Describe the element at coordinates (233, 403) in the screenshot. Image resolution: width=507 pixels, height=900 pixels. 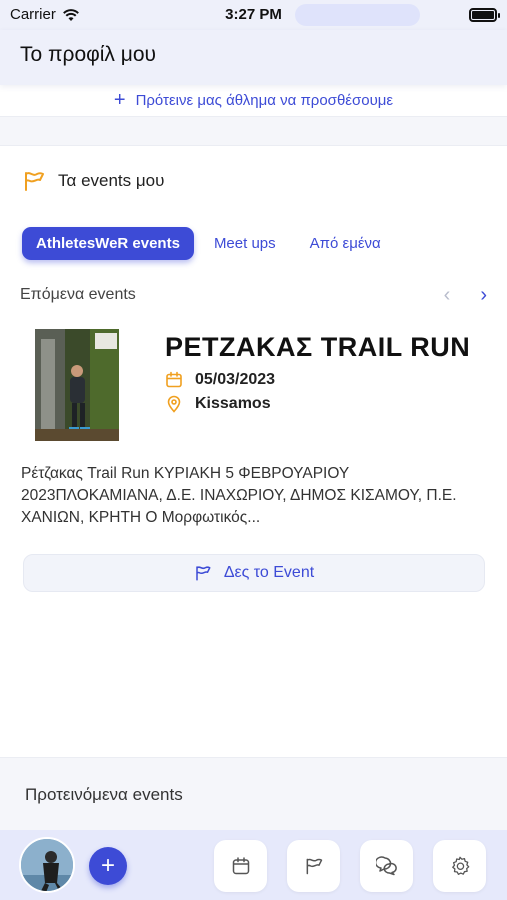
I see `event-location: Kissamos` at that location.